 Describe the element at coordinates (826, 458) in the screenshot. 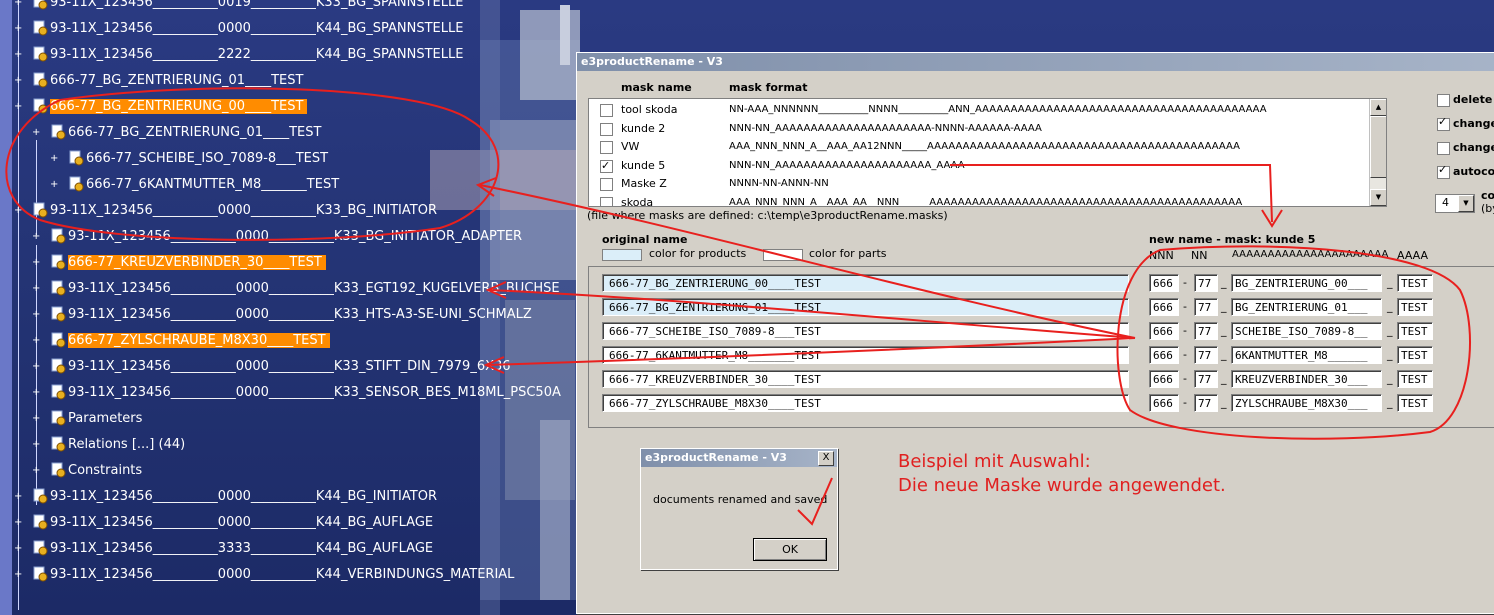

I see `close-icon: X` at that location.